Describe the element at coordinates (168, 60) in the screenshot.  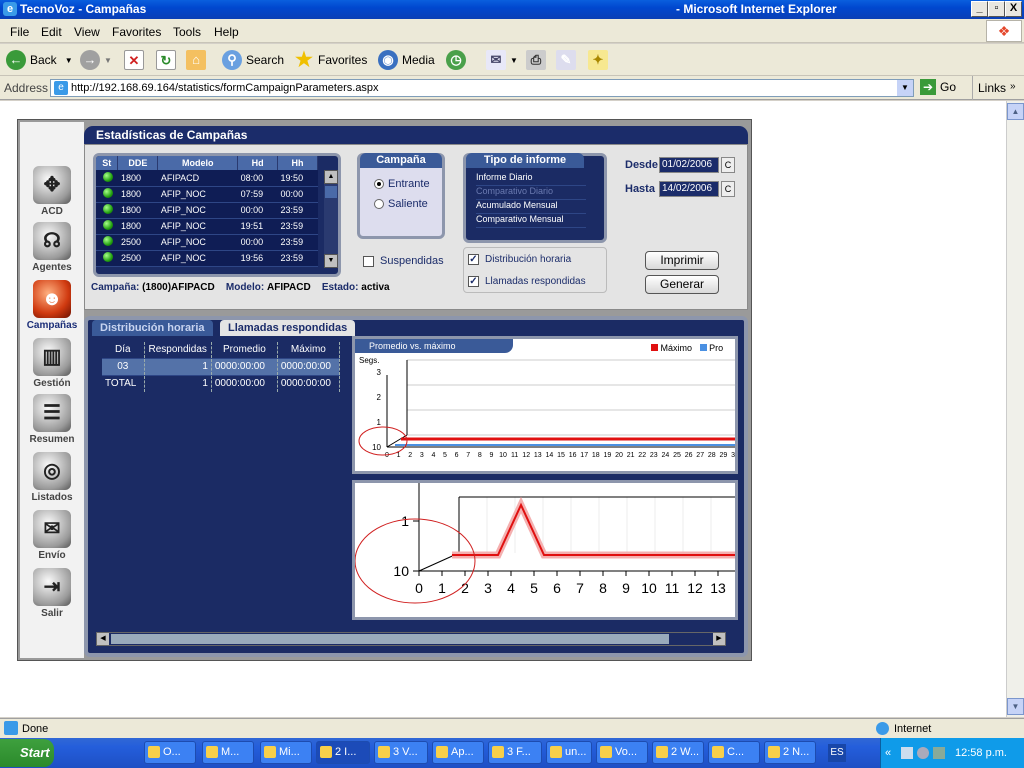
I see `refresh-button: ↻` at that location.